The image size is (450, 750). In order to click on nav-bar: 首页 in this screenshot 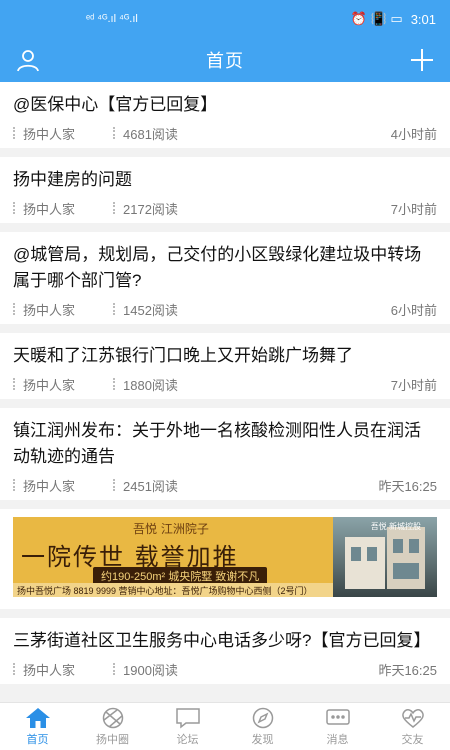, I will do `click(225, 60)`.